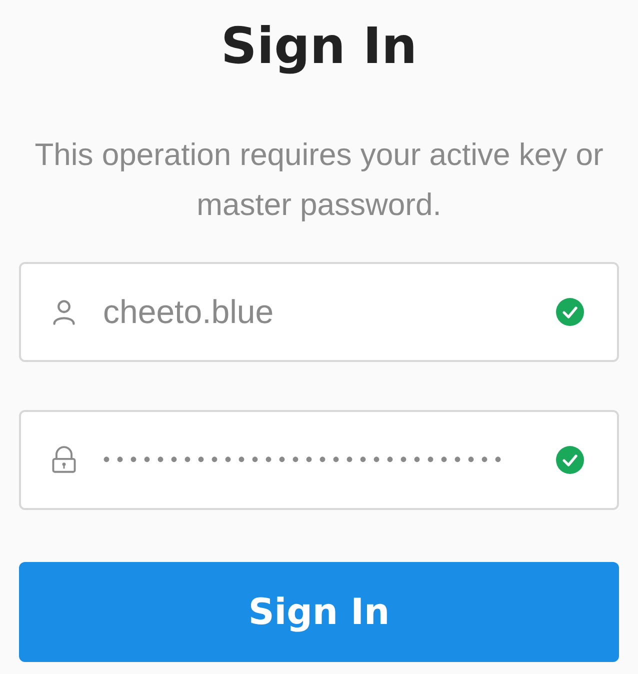 This screenshot has width=638, height=674. I want to click on padlock-icon, so click(64, 460).